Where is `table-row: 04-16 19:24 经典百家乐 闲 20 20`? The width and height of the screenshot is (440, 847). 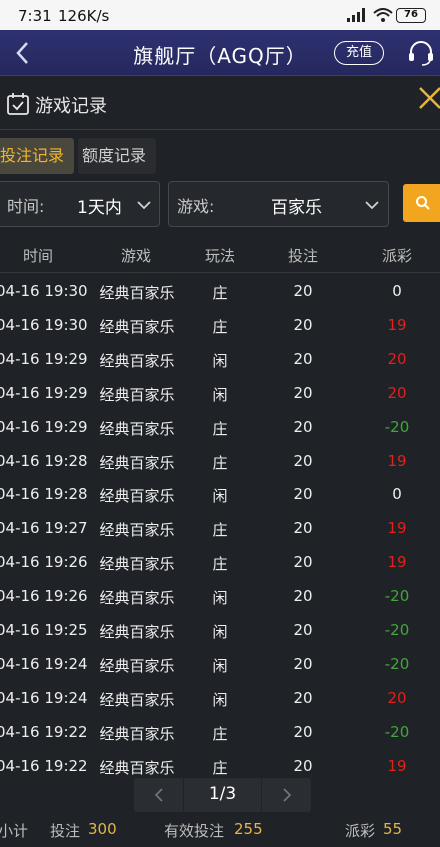 table-row: 04-16 19:24 经典百家乐 闲 20 20 is located at coordinates (220, 698).